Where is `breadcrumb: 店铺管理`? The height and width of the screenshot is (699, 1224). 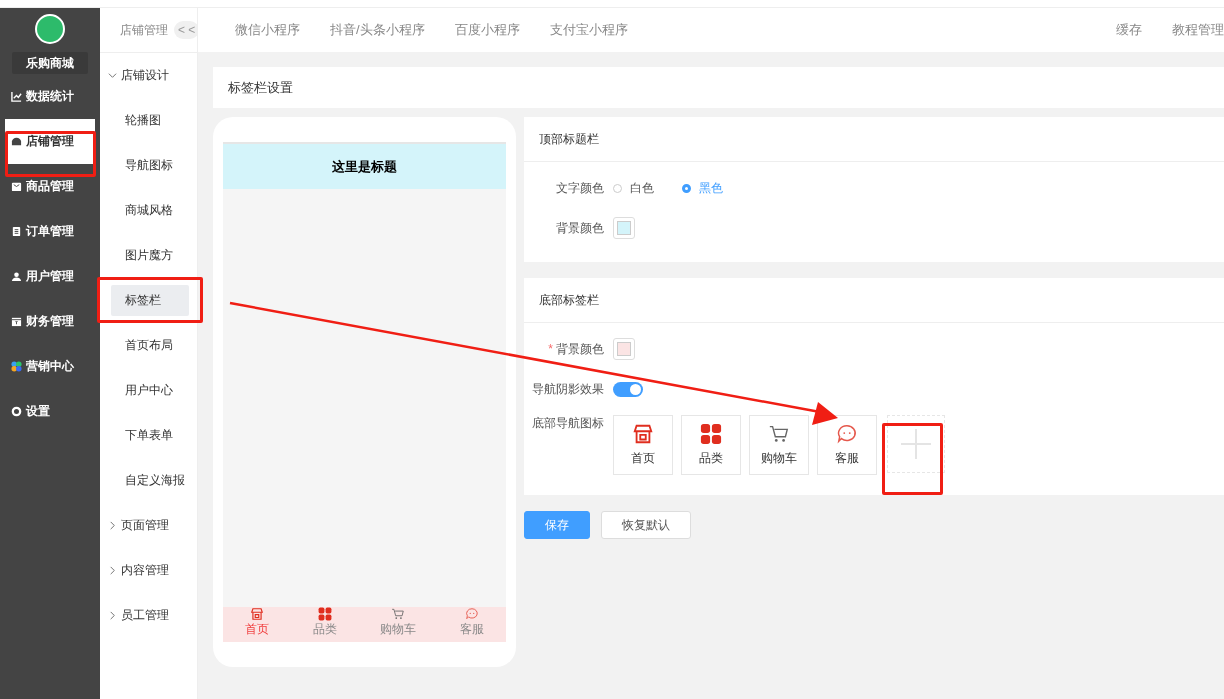
breadcrumb: 店铺管理 is located at coordinates (144, 30).